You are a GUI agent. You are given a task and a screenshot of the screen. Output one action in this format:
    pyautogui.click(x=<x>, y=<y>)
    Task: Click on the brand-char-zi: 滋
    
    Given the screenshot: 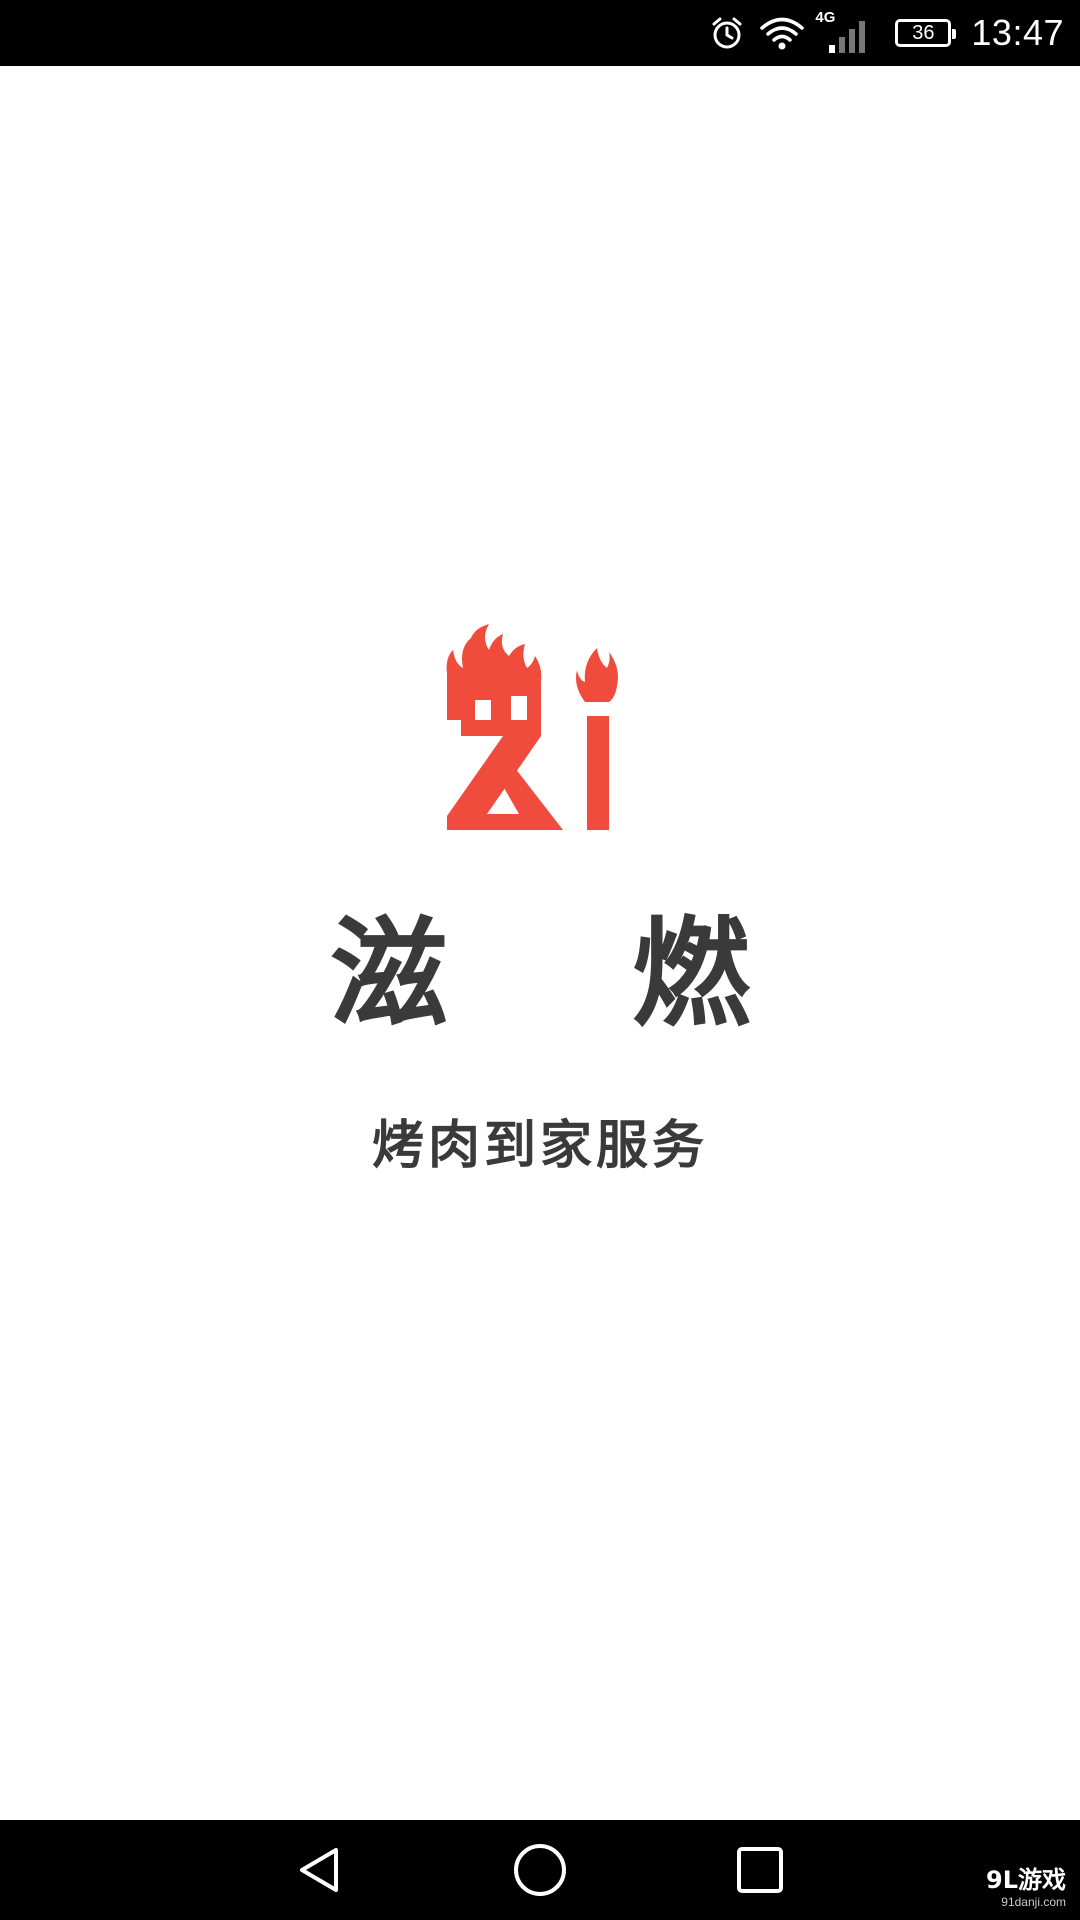 What is the action you would take?
    pyautogui.click(x=389, y=974)
    